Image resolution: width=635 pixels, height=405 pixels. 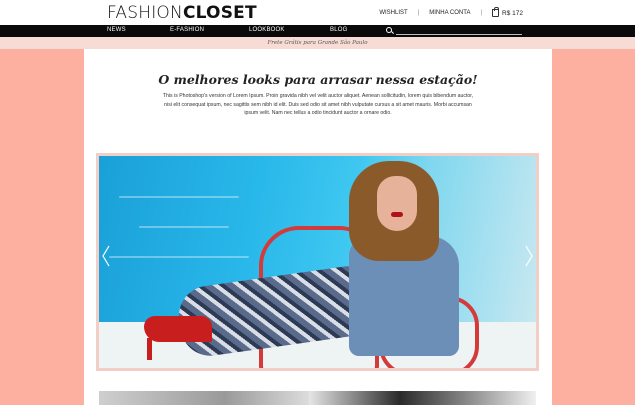 I want to click on chevron-left-icon, so click(x=106, y=256).